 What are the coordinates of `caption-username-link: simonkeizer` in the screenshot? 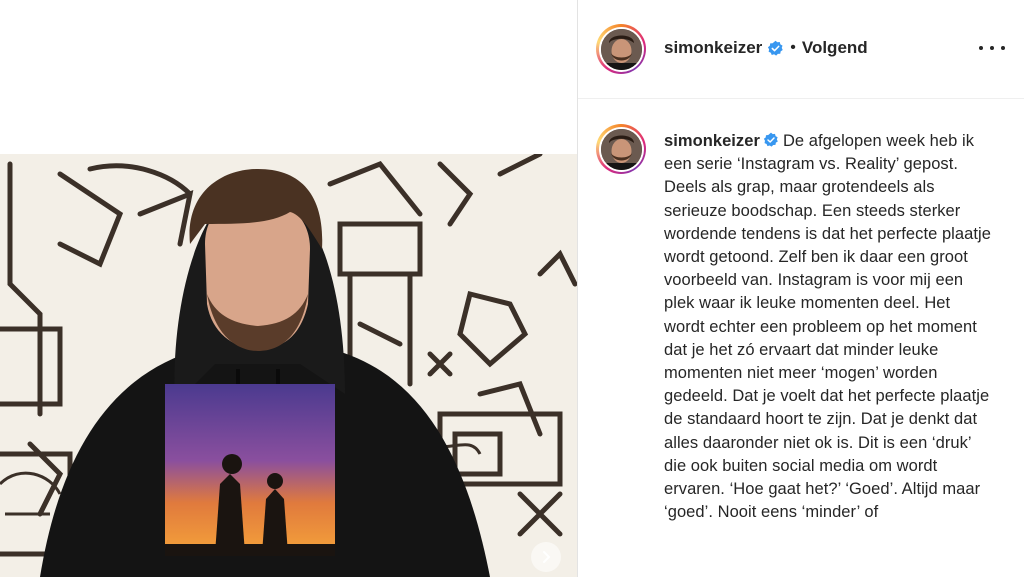 It's located at (712, 141).